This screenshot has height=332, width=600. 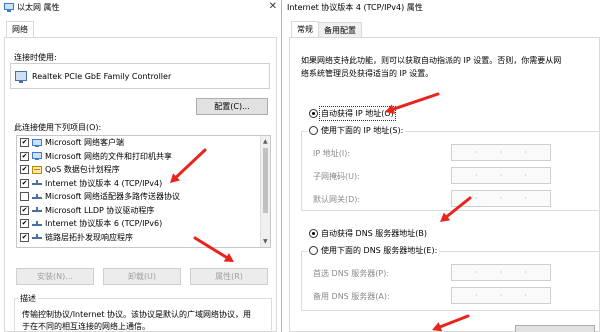 What do you see at coordinates (143, 143) in the screenshot?
I see `list-item: ✔ Microsoft 网络客户端` at bounding box center [143, 143].